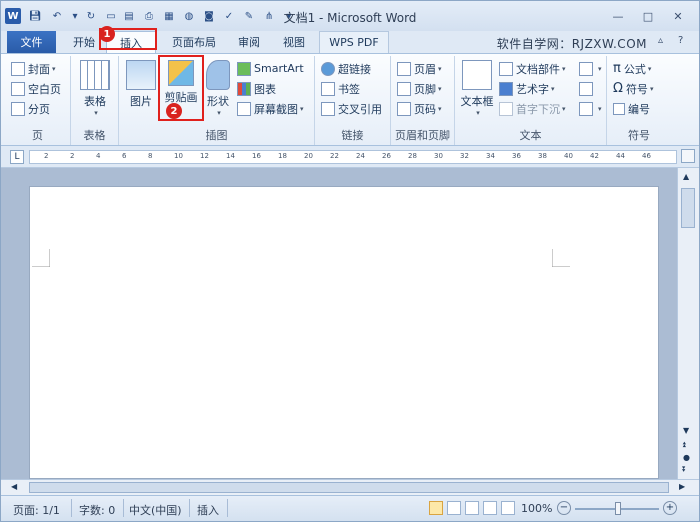 This screenshot has height=522, width=700. What do you see at coordinates (532, 108) in the screenshot?
I see `drop-cap-button: 首字下沉 ▾` at bounding box center [532, 108].